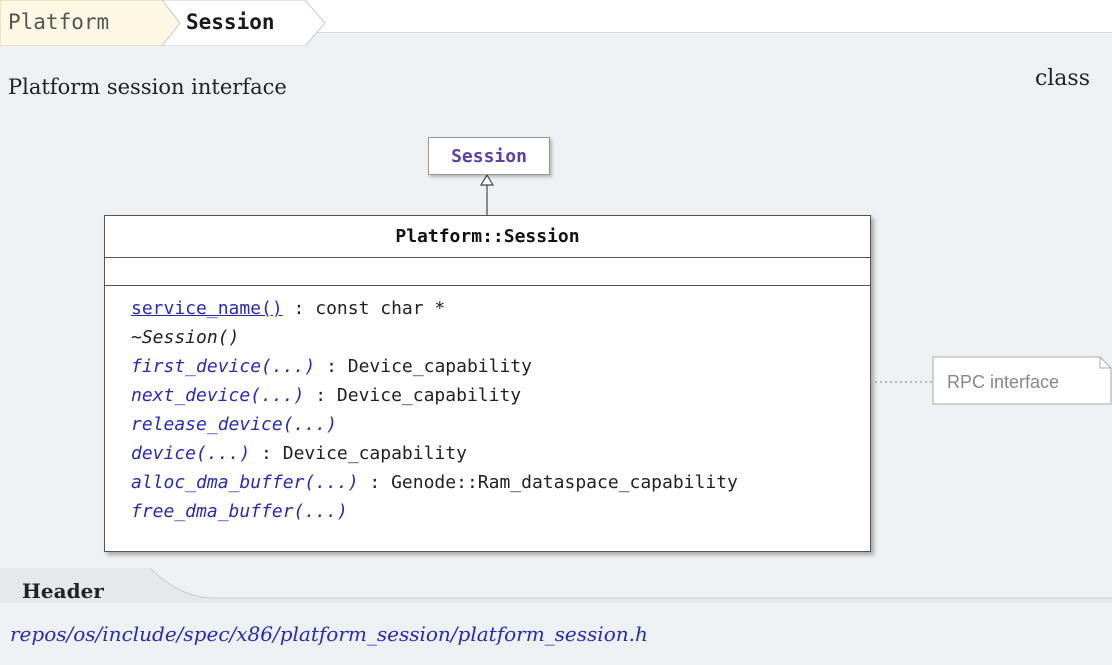  I want to click on operation-link: next_device(...), so click(217, 395).